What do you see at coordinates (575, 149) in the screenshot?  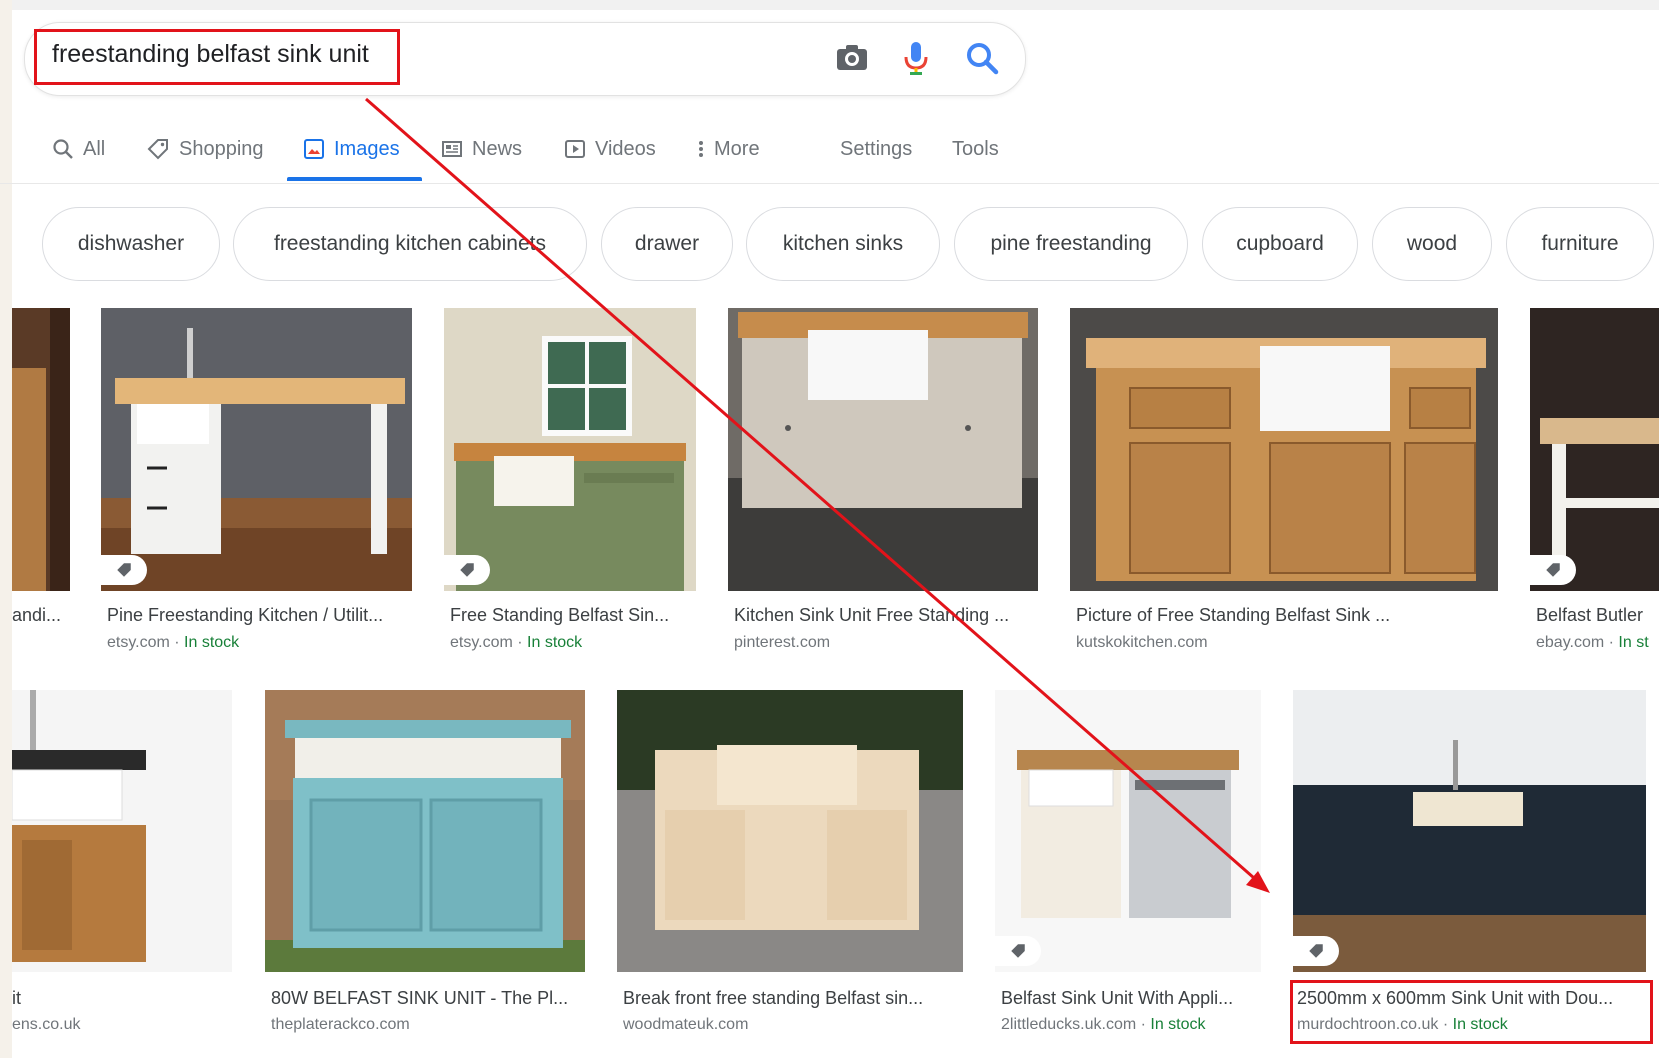 I see `play-icon` at bounding box center [575, 149].